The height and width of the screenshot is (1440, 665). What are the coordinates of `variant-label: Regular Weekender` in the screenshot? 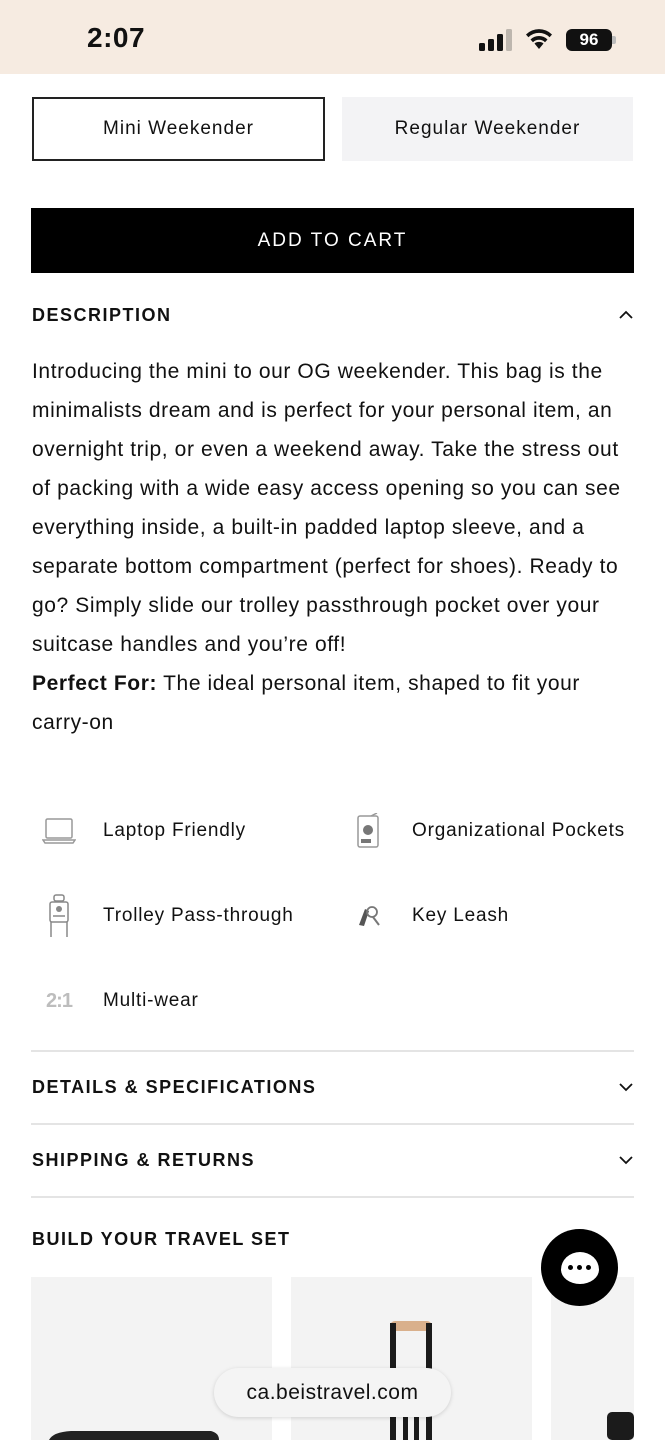 It's located at (487, 128).